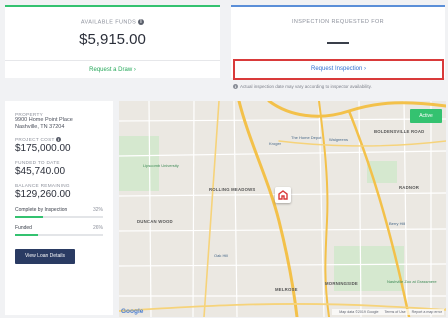 This screenshot has height=318, width=448. What do you see at coordinates (286, 289) in the screenshot?
I see `map-label-melrose: MELROSE` at bounding box center [286, 289].